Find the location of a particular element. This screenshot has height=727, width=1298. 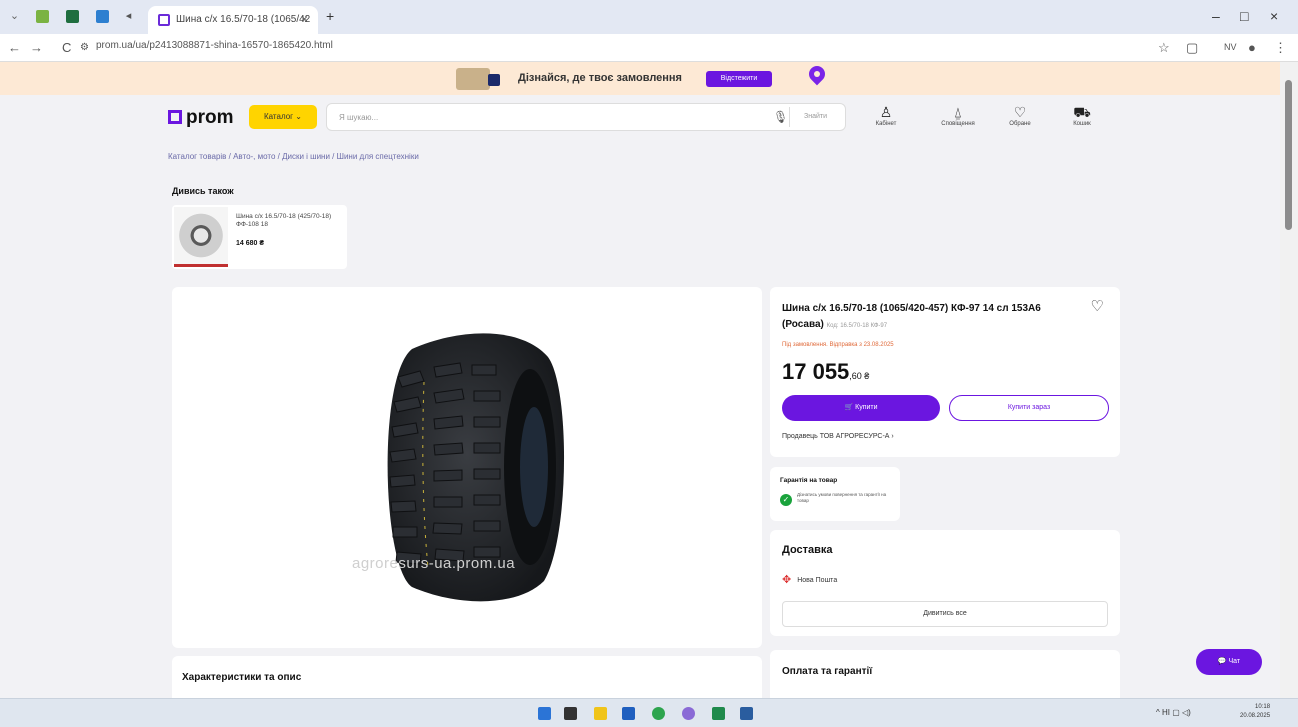

forward-button: → is located at coordinates (36, 47).